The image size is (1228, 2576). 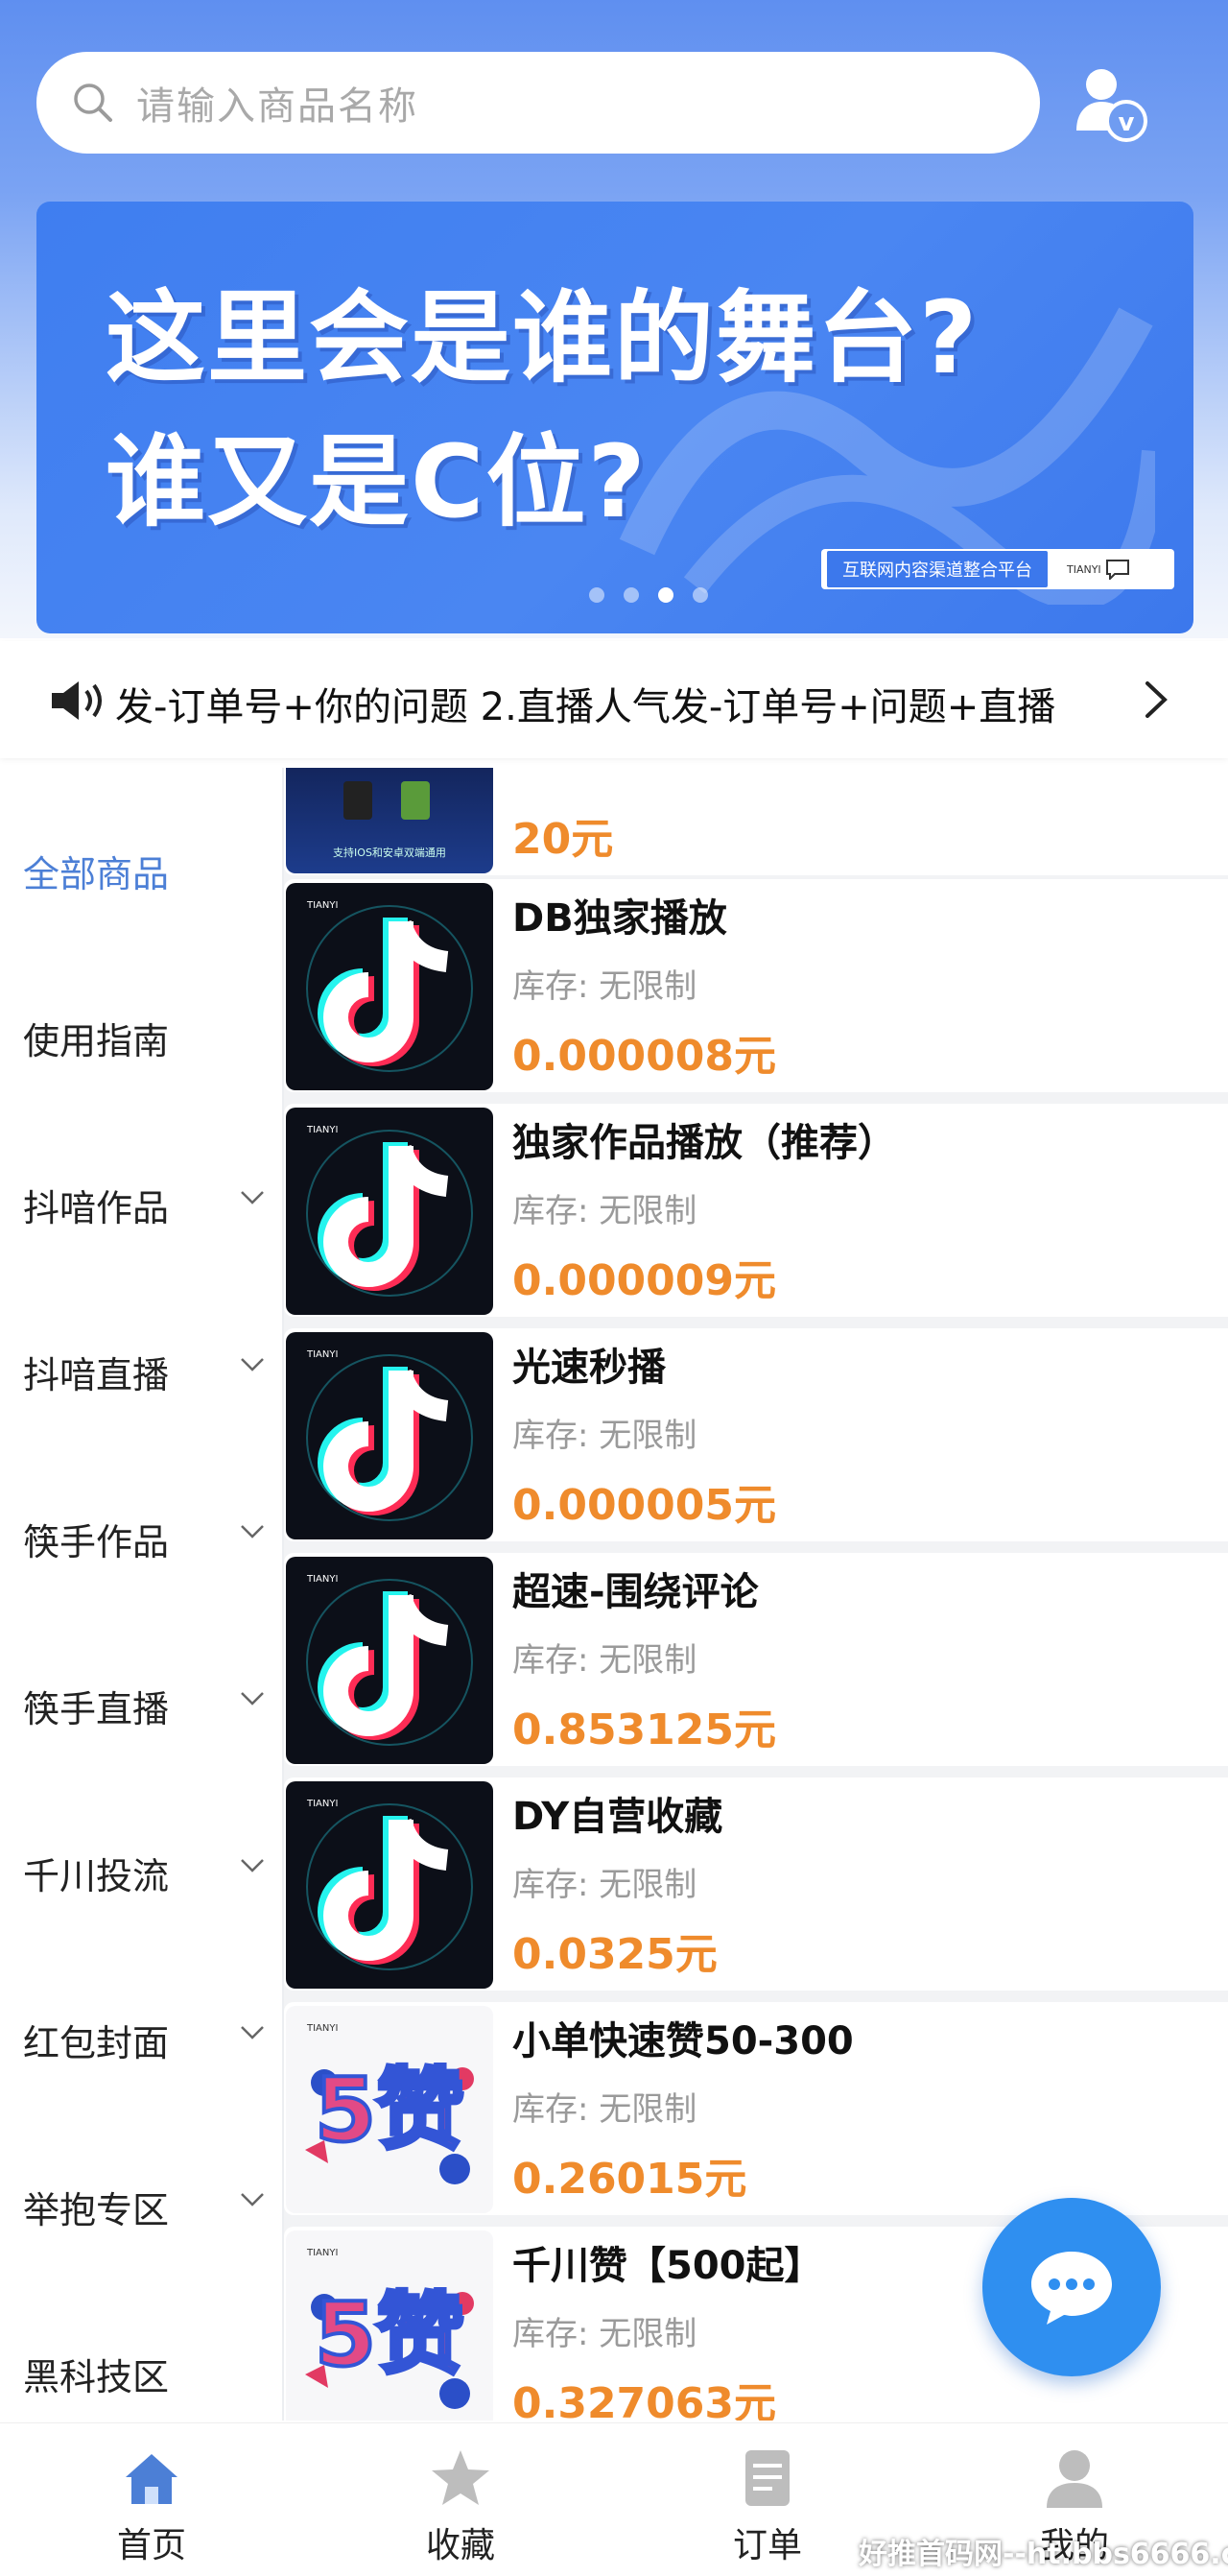 I want to click on product-price: 0.26015元, so click(x=629, y=2179).